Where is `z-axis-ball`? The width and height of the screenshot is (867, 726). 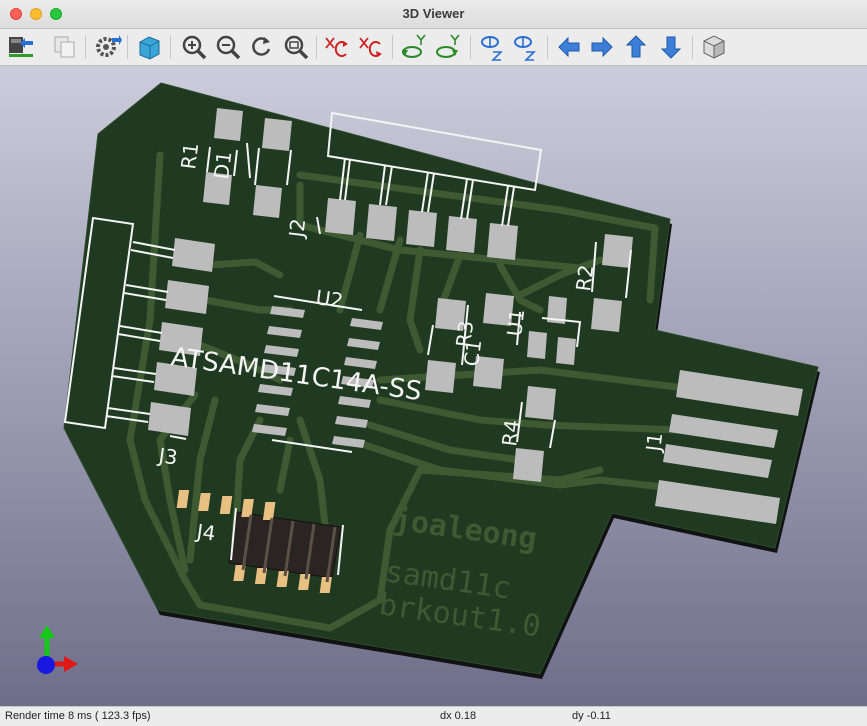 z-axis-ball is located at coordinates (46, 665).